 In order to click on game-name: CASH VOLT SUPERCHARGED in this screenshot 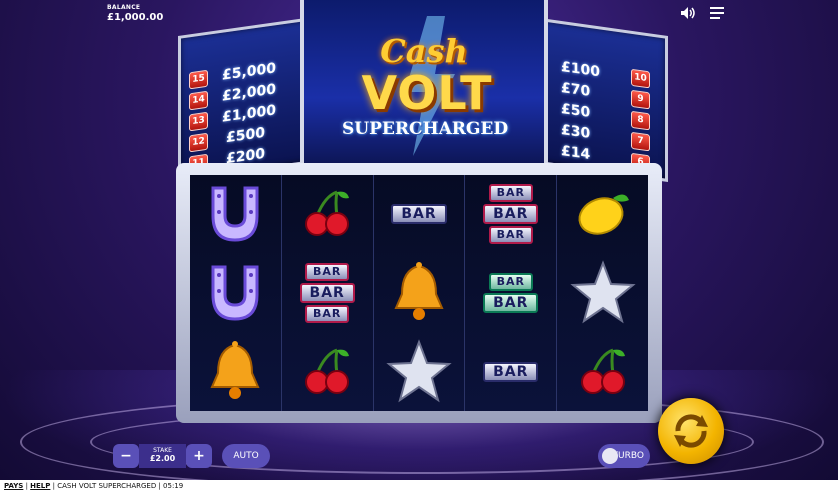, I will do `click(107, 486)`.